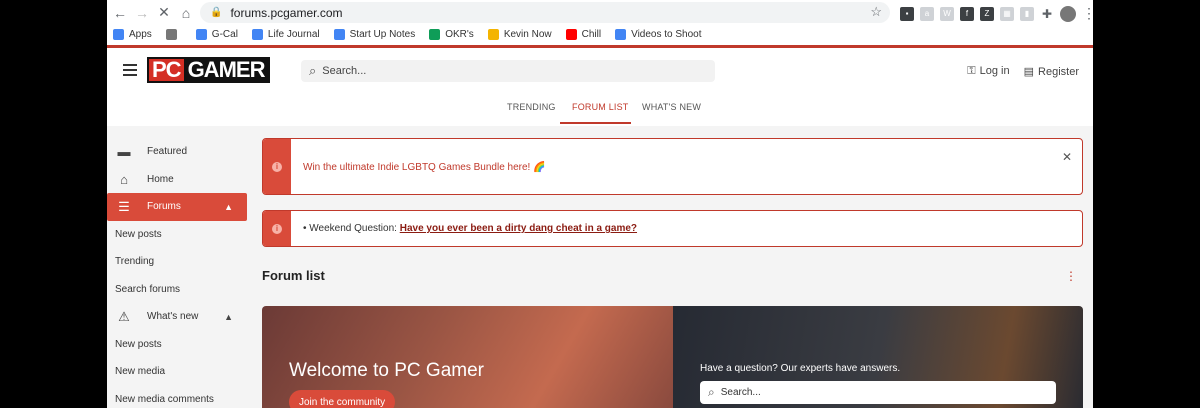 The image size is (1200, 408). I want to click on sidebar-item-home: ⌂ Home, so click(177, 180).